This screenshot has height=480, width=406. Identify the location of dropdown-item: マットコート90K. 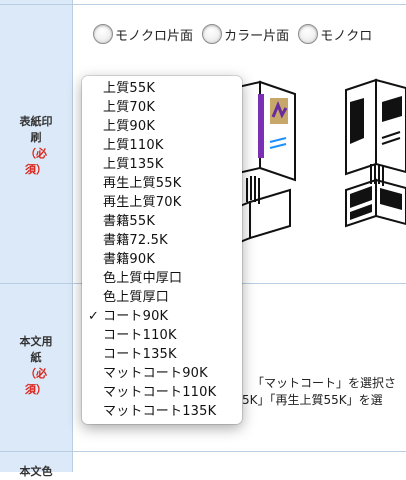
(162, 373).